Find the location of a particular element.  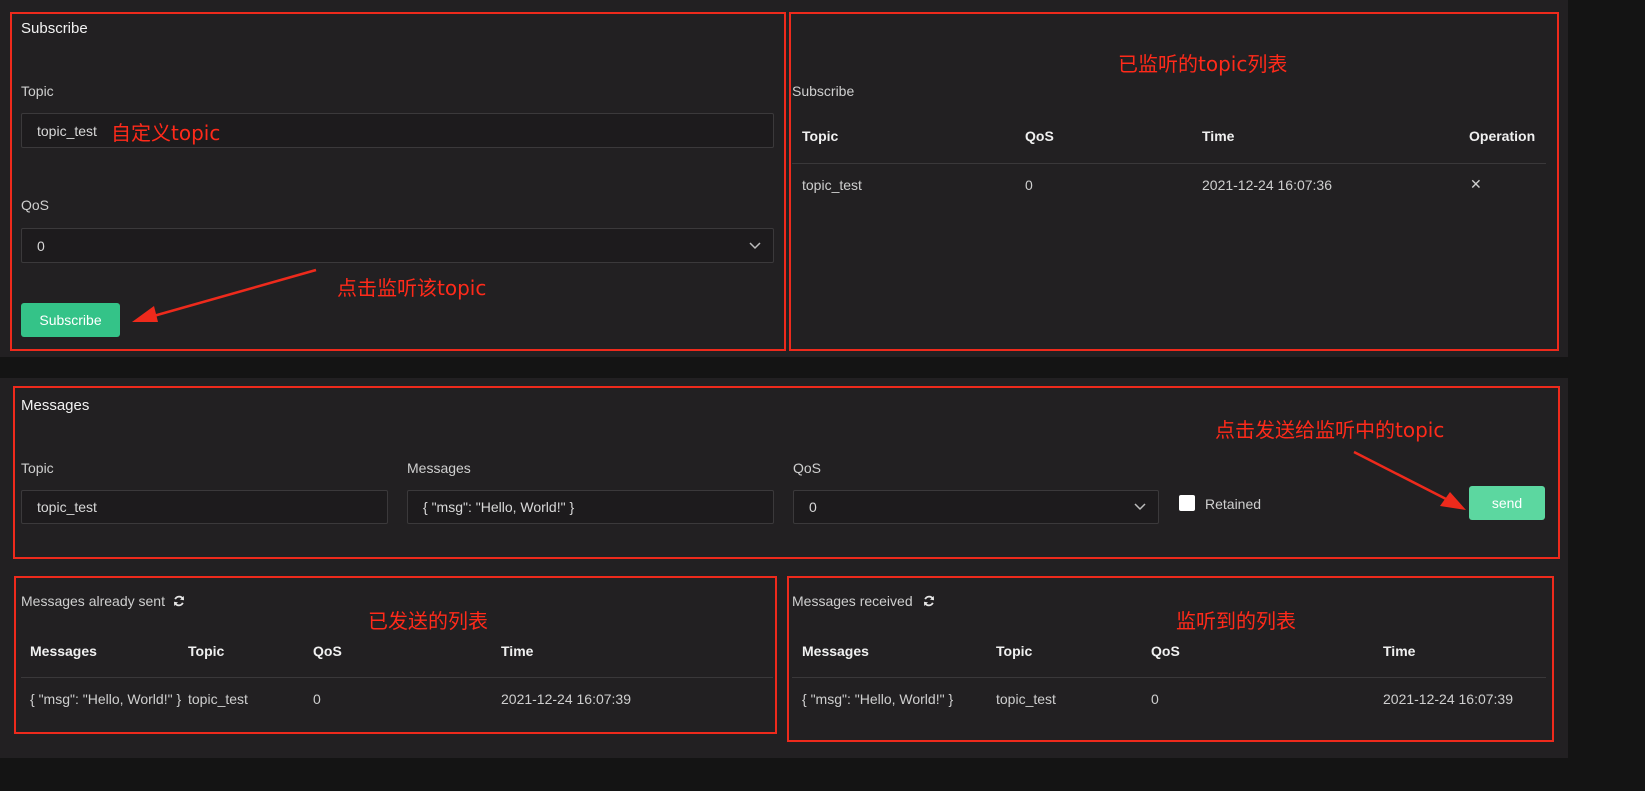

publish-messages-label: Messages is located at coordinates (439, 468).